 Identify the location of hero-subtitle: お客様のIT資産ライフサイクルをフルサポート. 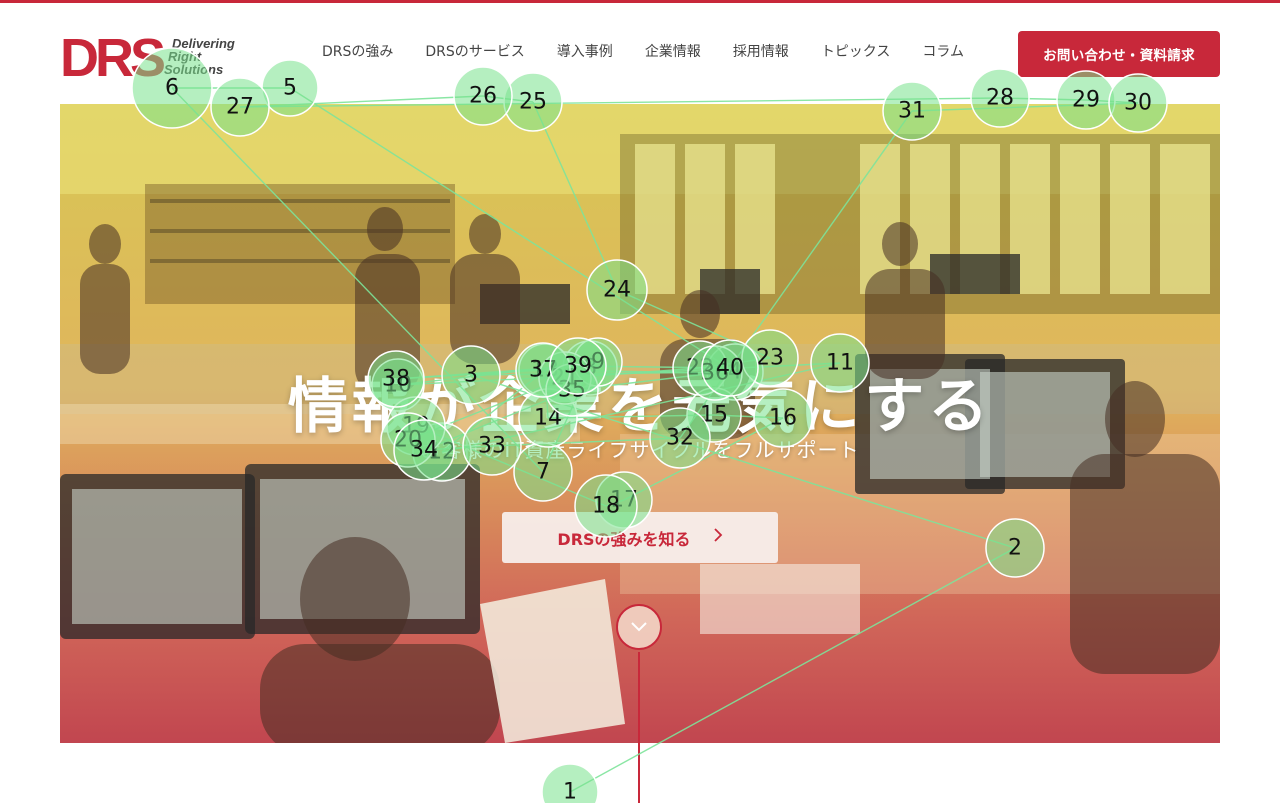
(640, 450).